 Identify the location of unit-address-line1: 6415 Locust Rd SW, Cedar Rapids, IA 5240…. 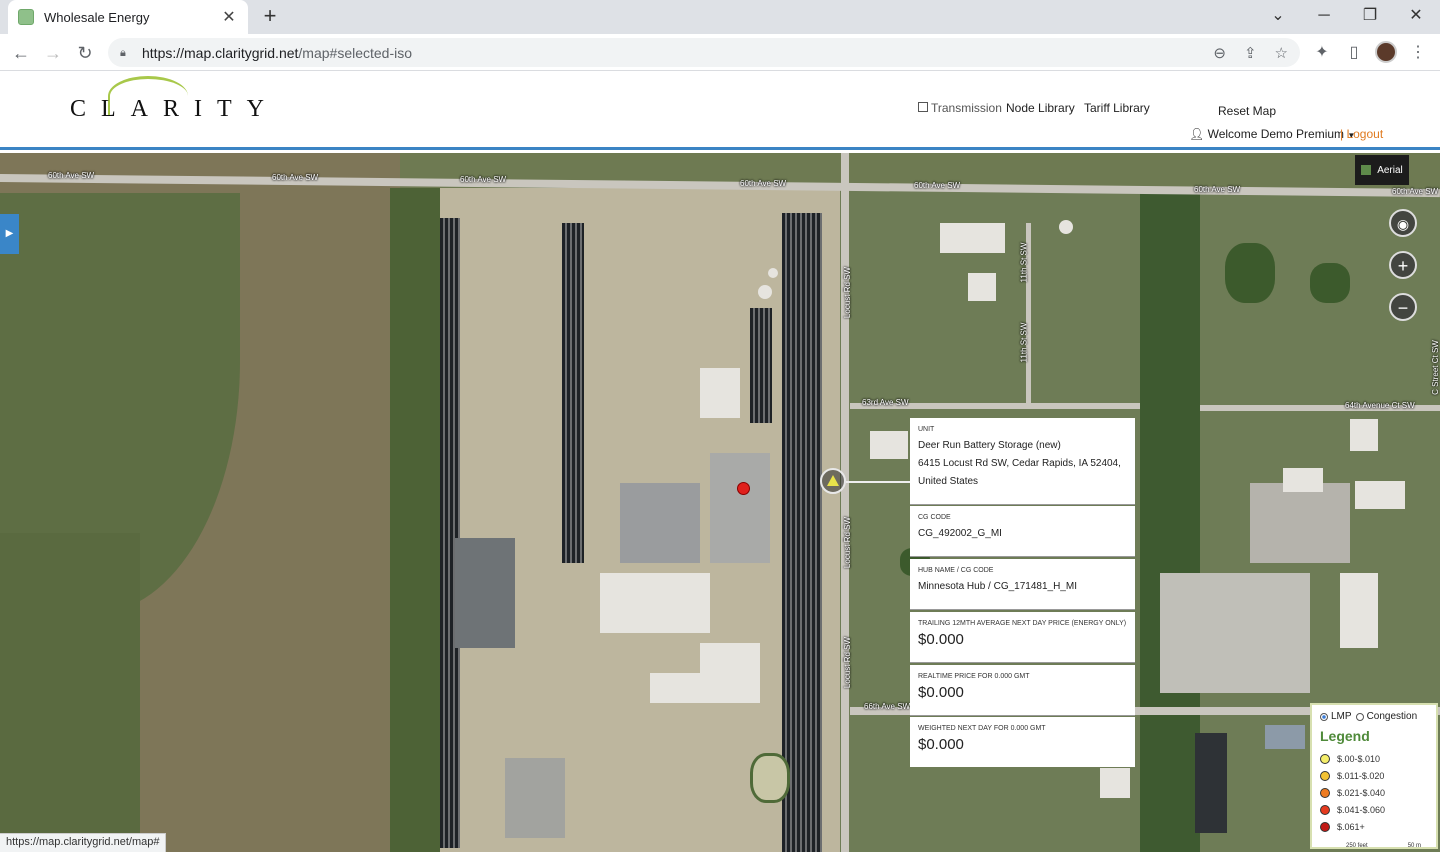
(1019, 463).